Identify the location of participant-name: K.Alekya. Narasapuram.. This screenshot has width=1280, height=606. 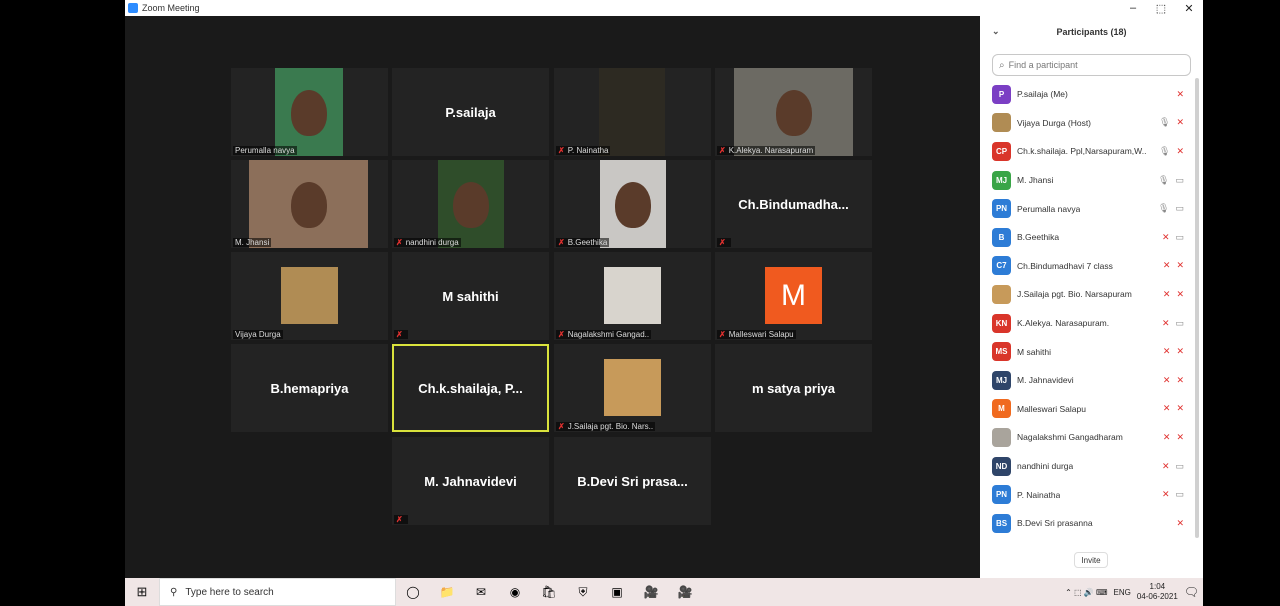
(1063, 323).